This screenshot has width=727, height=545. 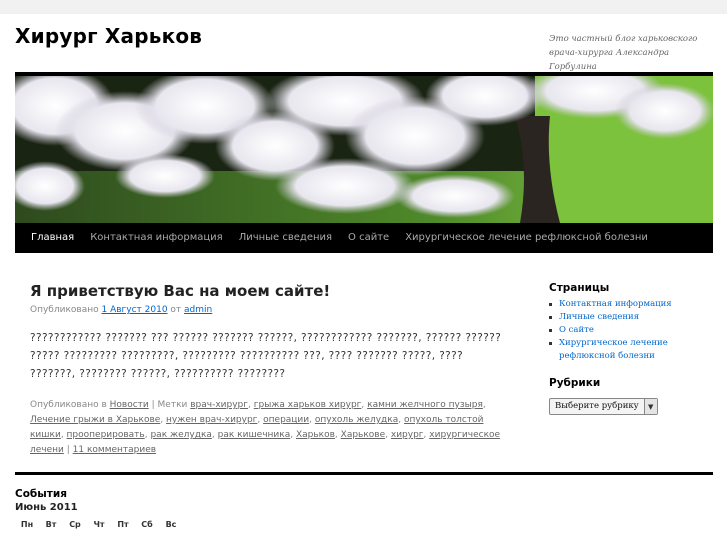 What do you see at coordinates (526, 238) in the screenshot?
I see `nav-item-reflux: Хирургическое лечение рефлюксной болезни` at bounding box center [526, 238].